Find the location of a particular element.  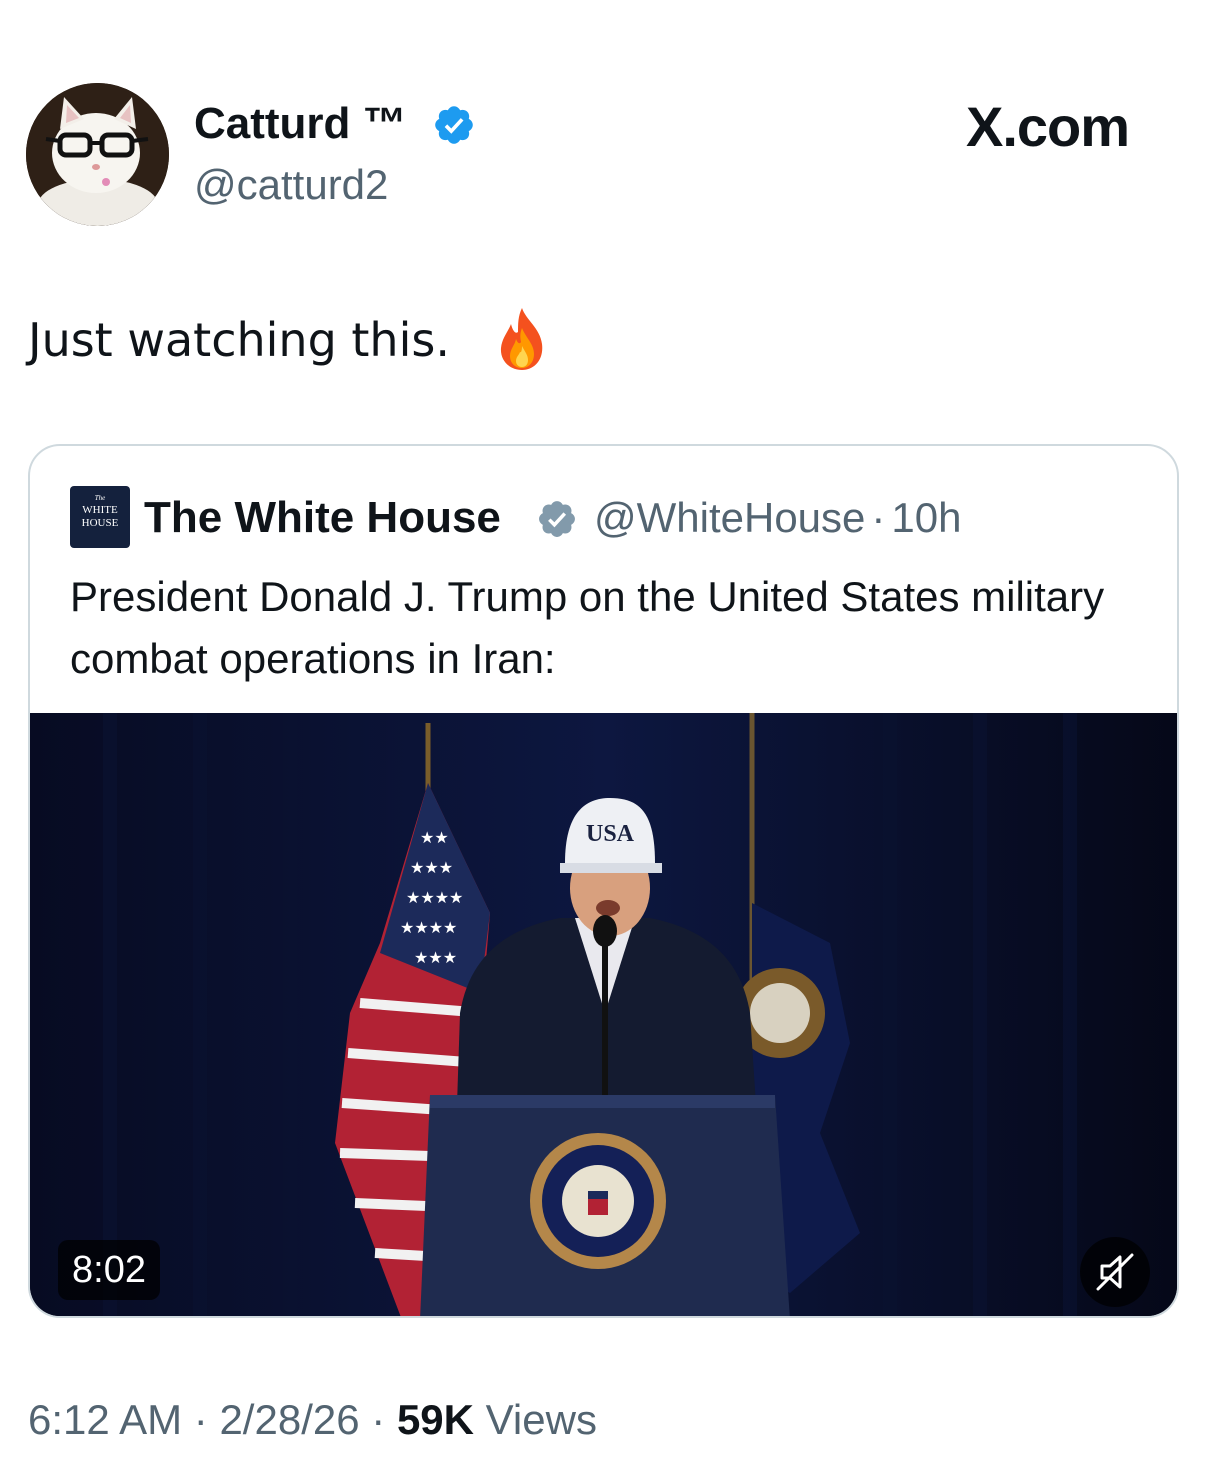

quoted-handle: @WhiteHouse is located at coordinates (729, 517).